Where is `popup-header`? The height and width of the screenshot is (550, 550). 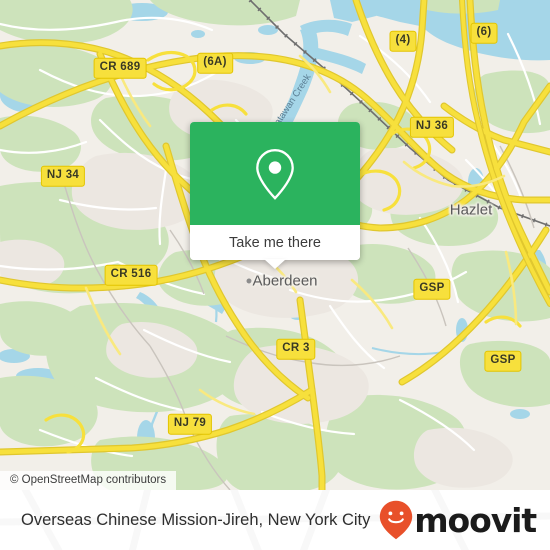
popup-header is located at coordinates (275, 173).